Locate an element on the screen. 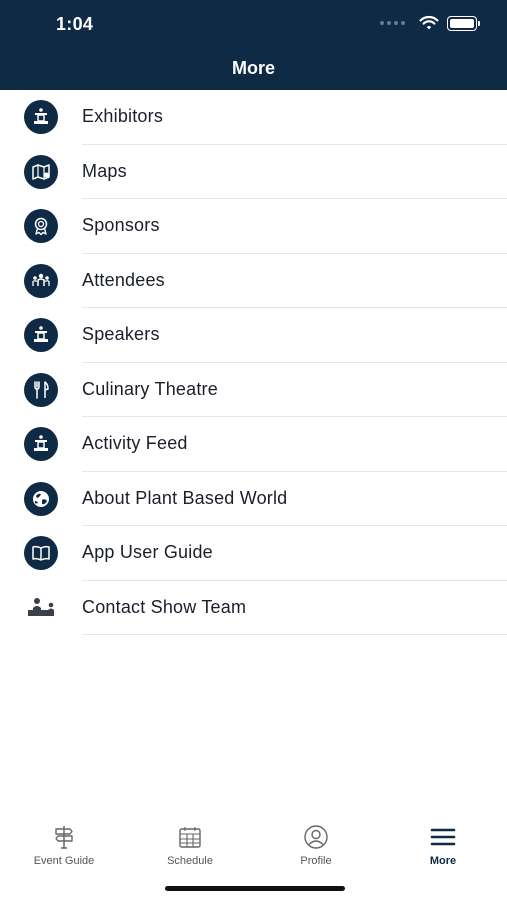  menu-item-label: Contact Show Team is located at coordinates (164, 606).